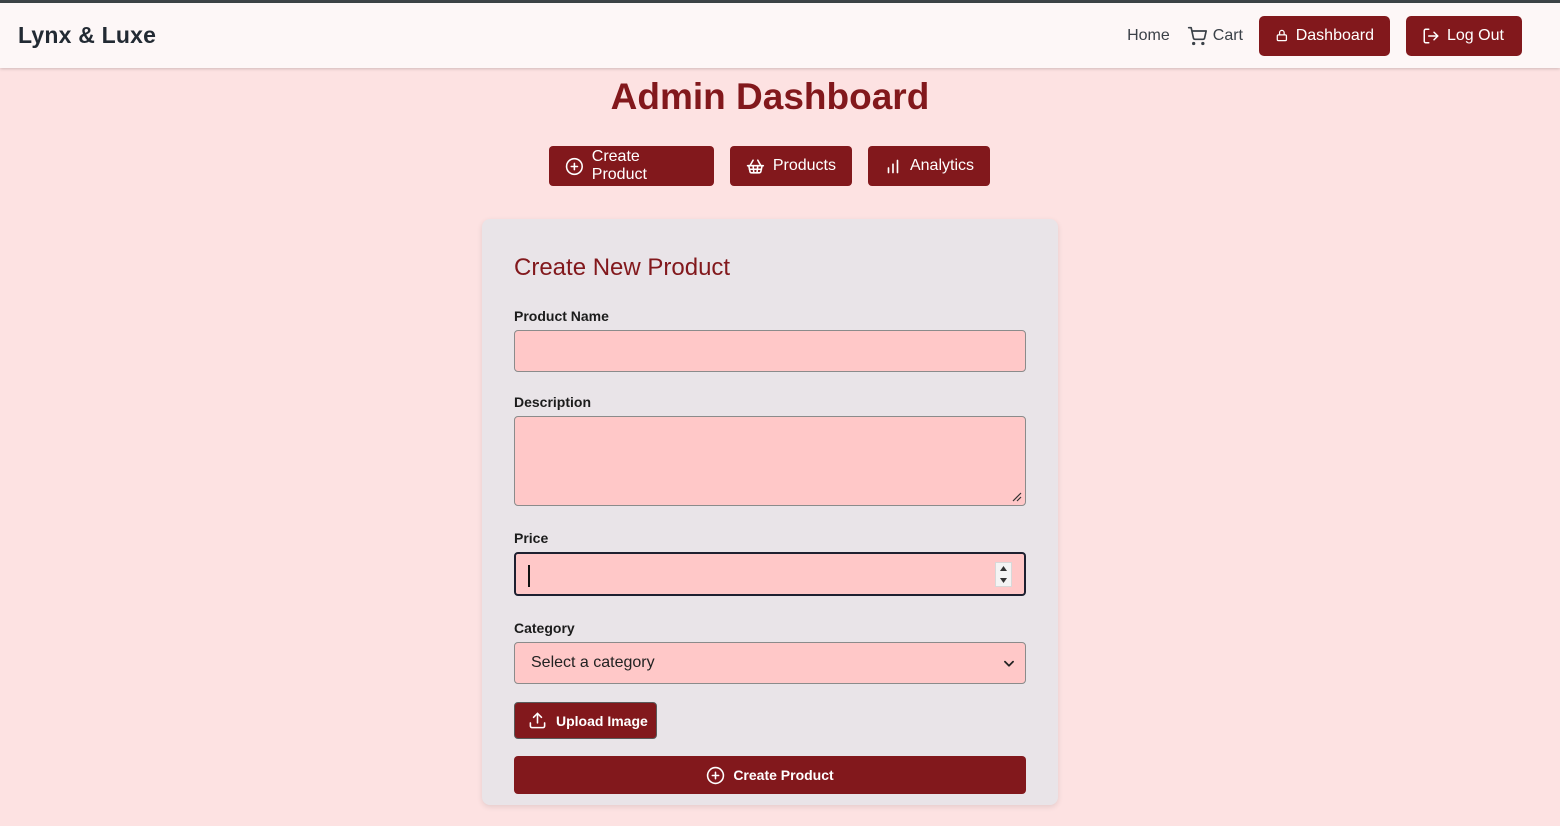 This screenshot has height=826, width=1560. I want to click on tab-analytics: Analytics, so click(929, 166).